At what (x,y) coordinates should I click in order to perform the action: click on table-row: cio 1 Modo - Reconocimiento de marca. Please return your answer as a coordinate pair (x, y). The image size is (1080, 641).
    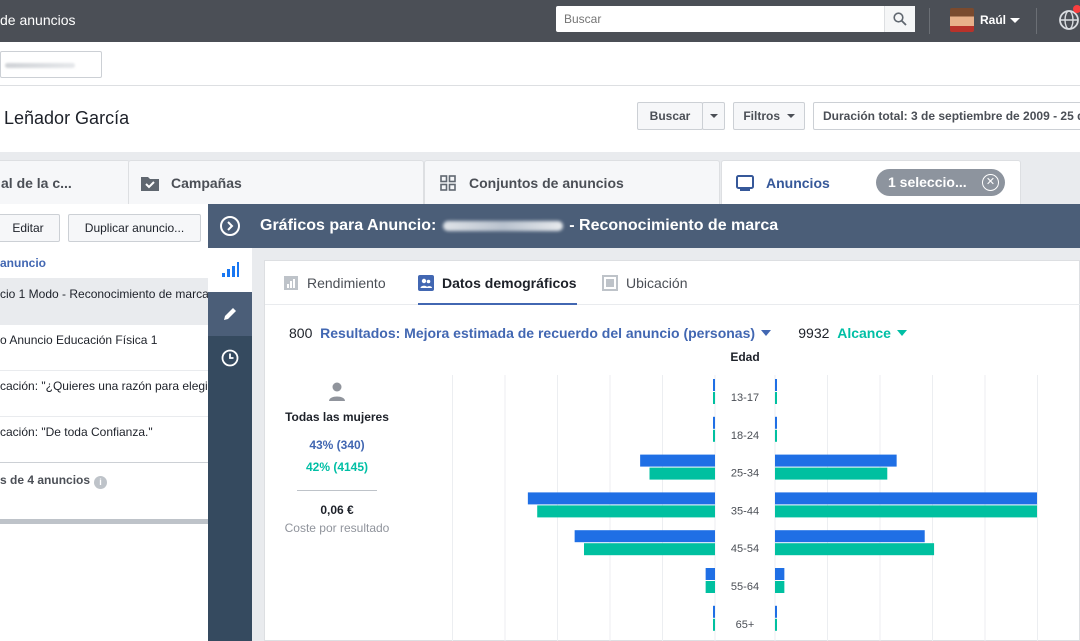
    Looking at the image, I should click on (104, 301).